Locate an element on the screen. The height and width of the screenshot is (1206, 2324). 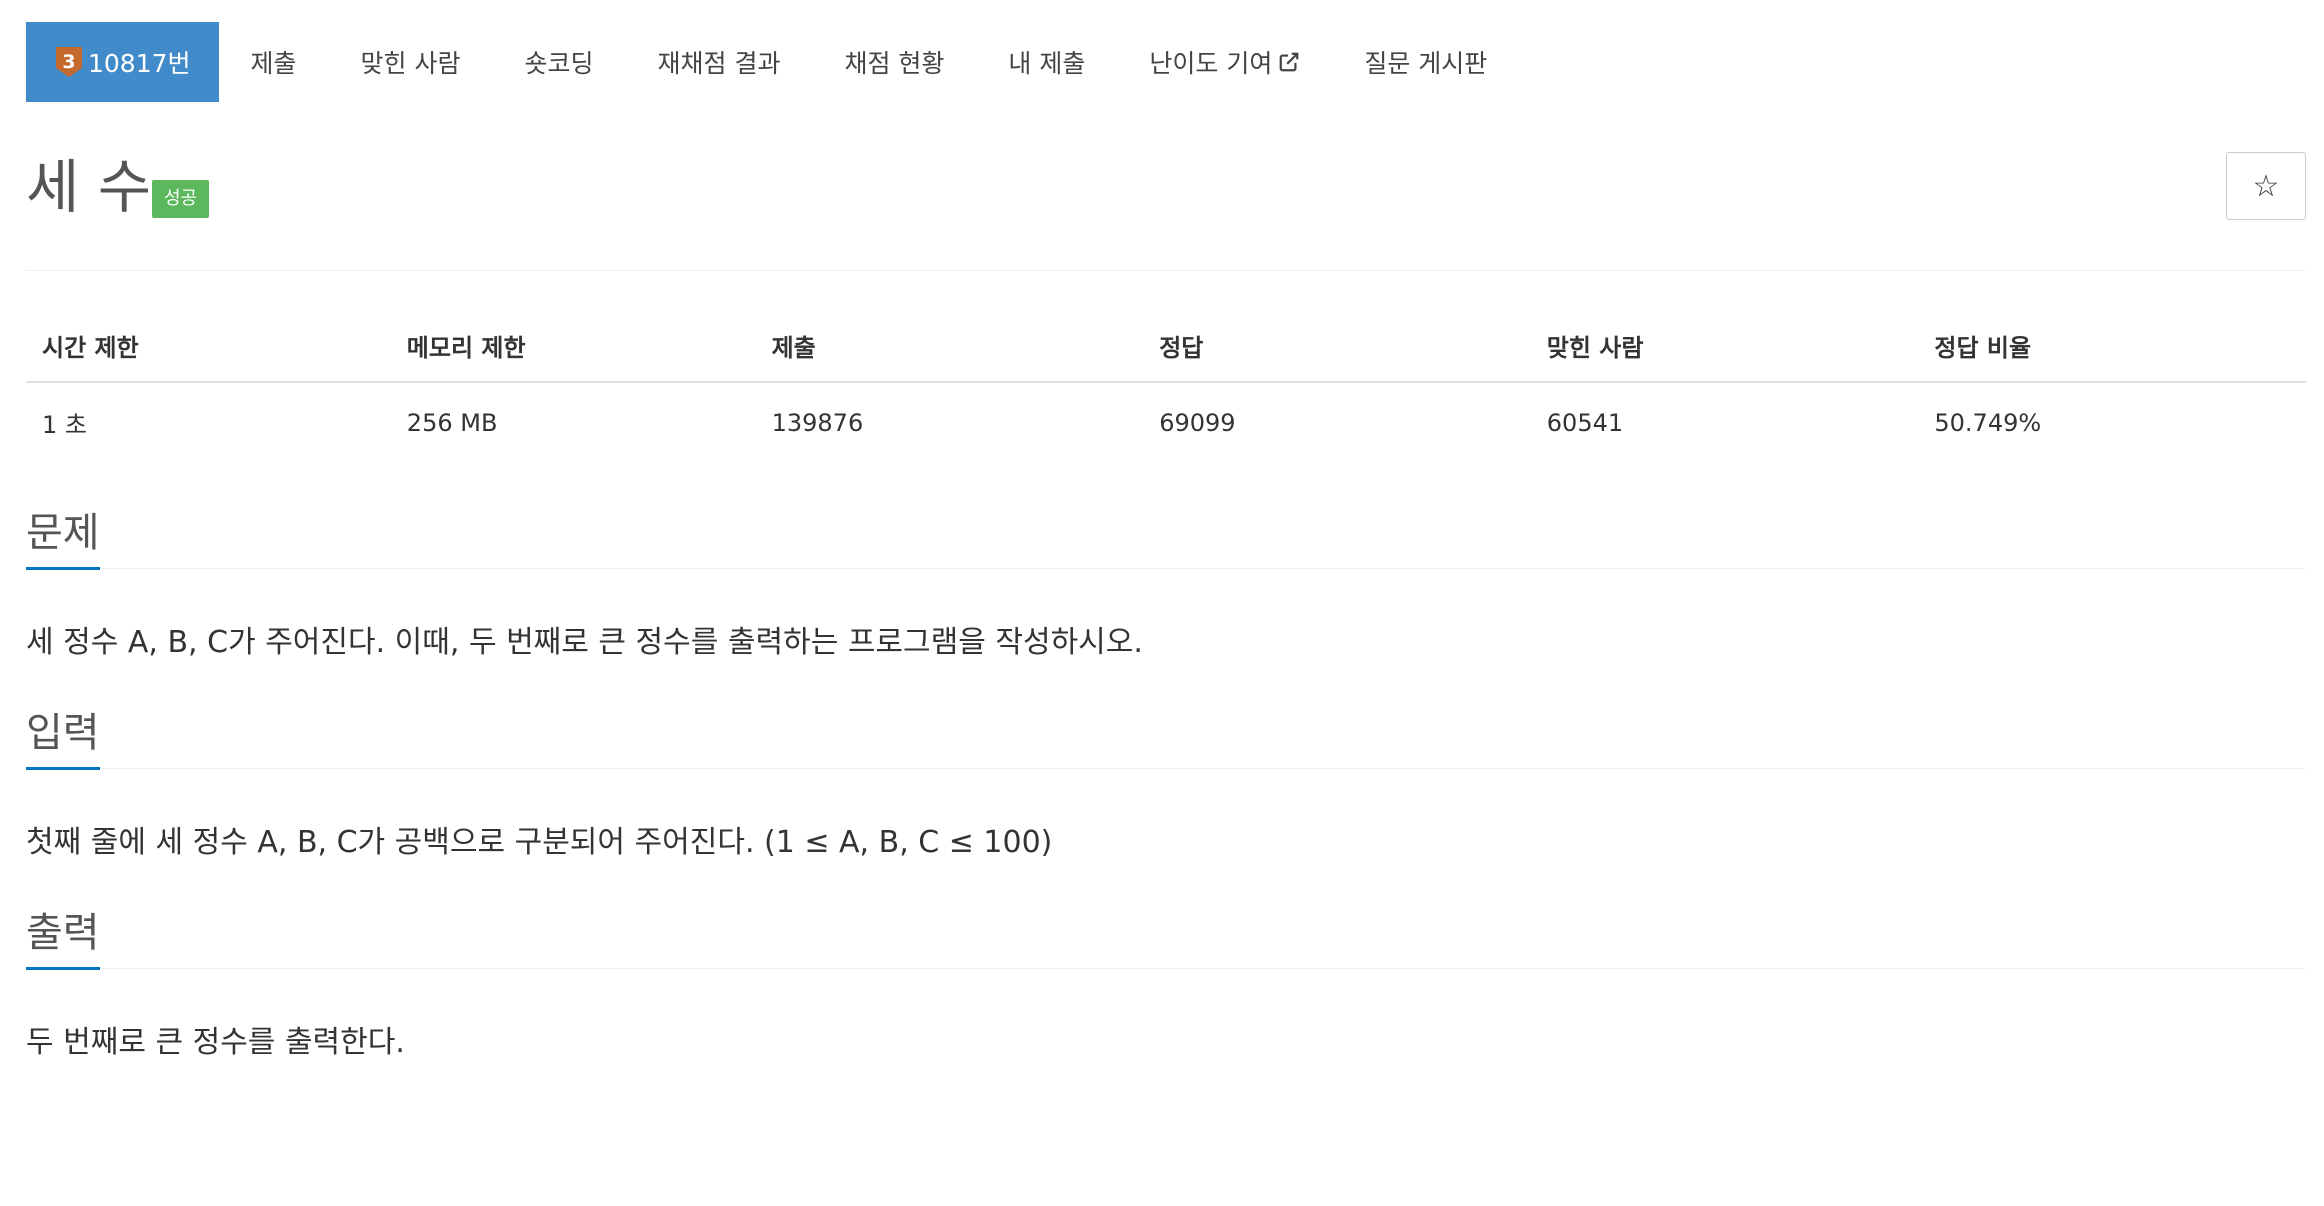
section-title-output: 출력 is located at coordinates (63, 941).